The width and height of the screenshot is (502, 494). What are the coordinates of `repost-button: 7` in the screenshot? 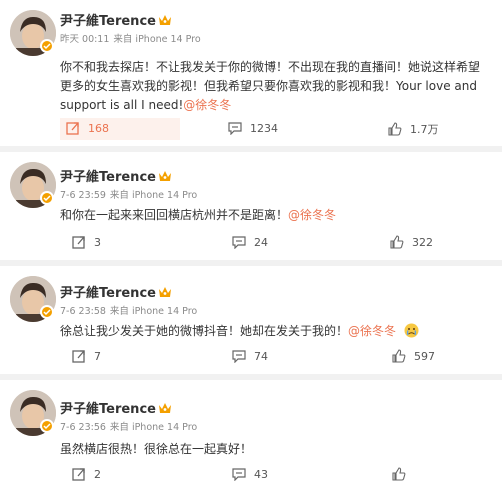 It's located at (86, 356).